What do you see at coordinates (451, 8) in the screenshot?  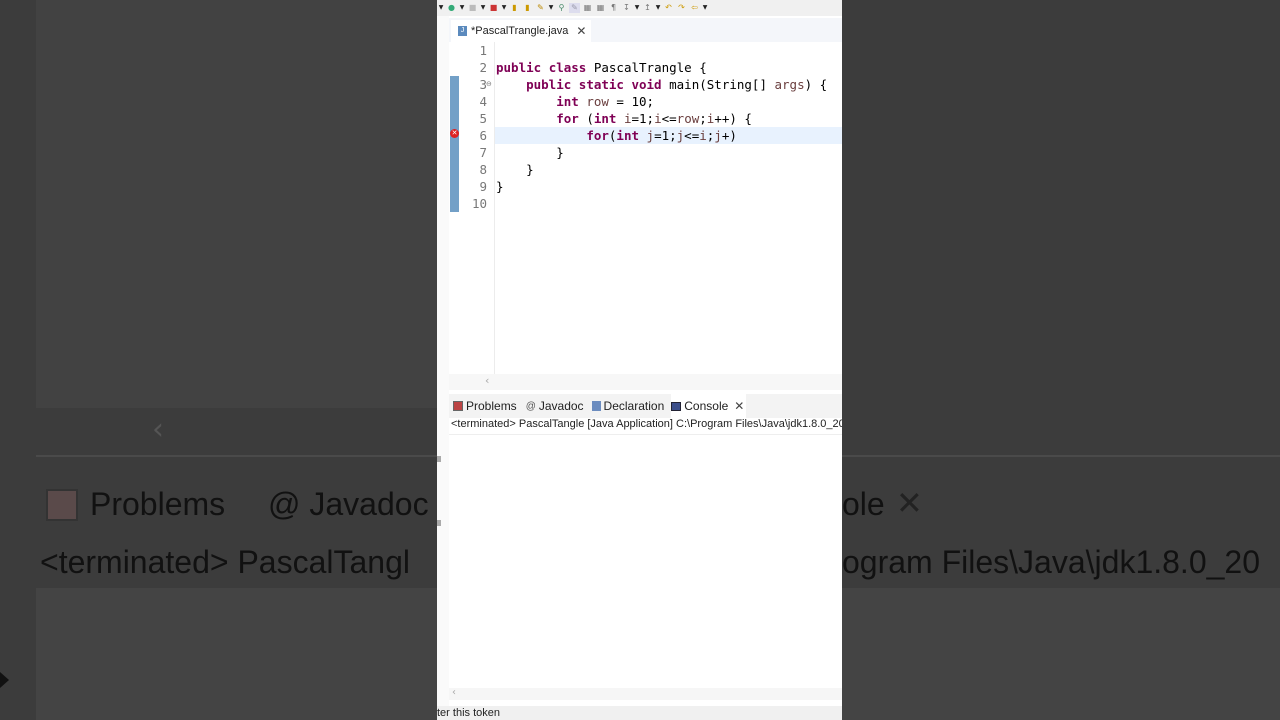 I see `debug-icon: ●` at bounding box center [451, 8].